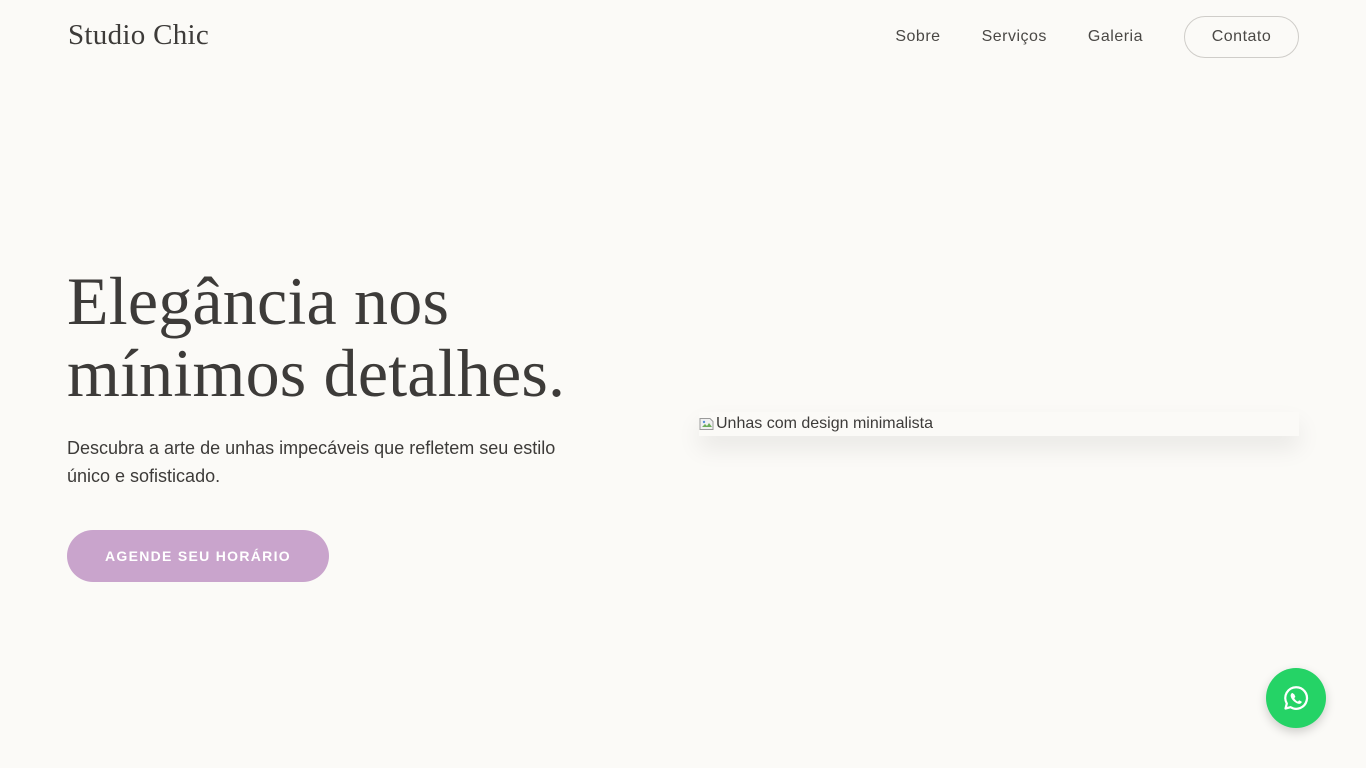 The width and height of the screenshot is (1366, 768). I want to click on nav-link-sobre: Sobre, so click(917, 37).